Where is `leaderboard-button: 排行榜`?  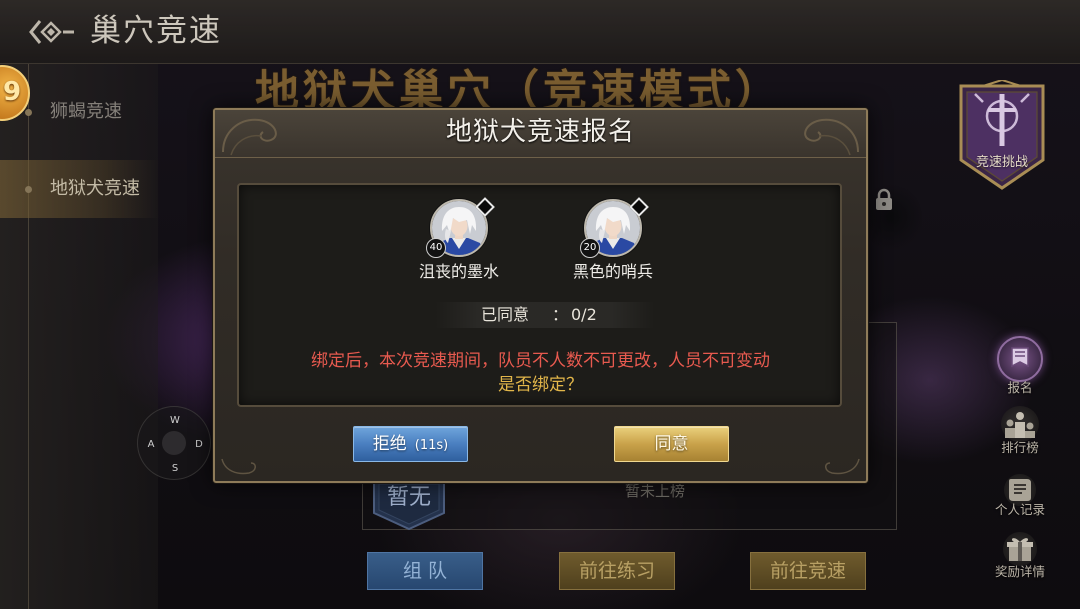
leaderboard-button: 排行榜 is located at coordinates (1020, 432).